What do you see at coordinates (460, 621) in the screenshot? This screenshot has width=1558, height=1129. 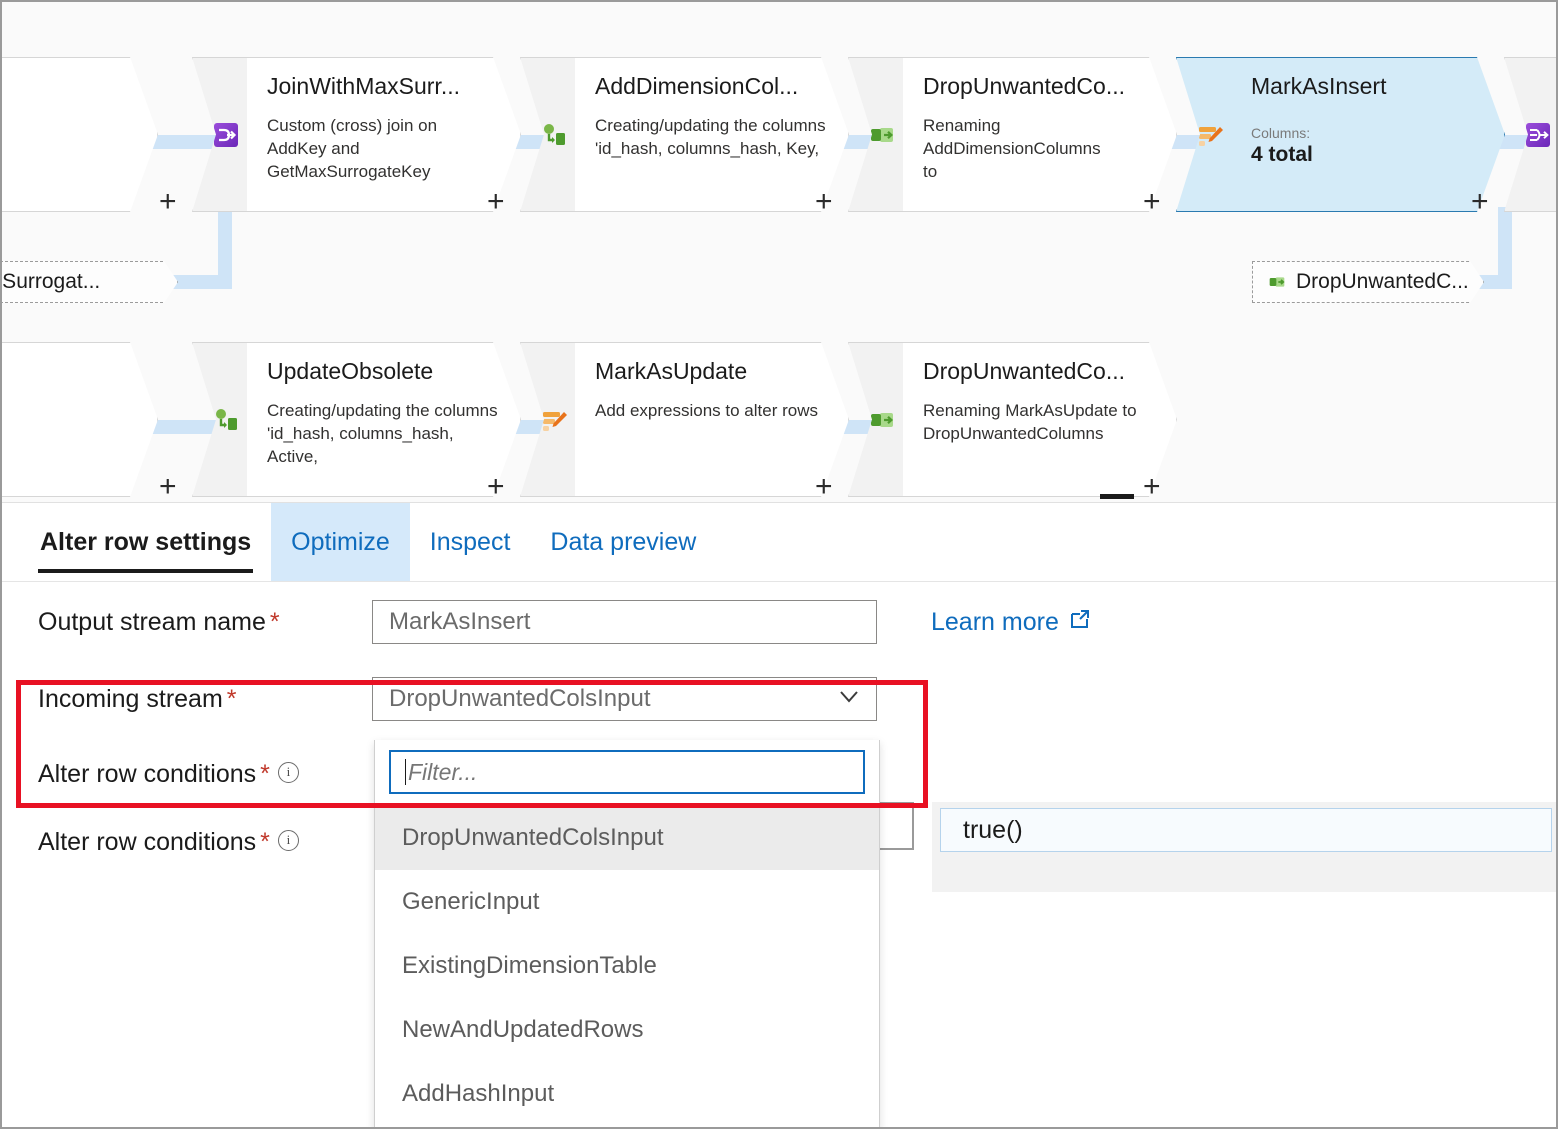 I see `output-stream-value: MarkAsInsert` at bounding box center [460, 621].